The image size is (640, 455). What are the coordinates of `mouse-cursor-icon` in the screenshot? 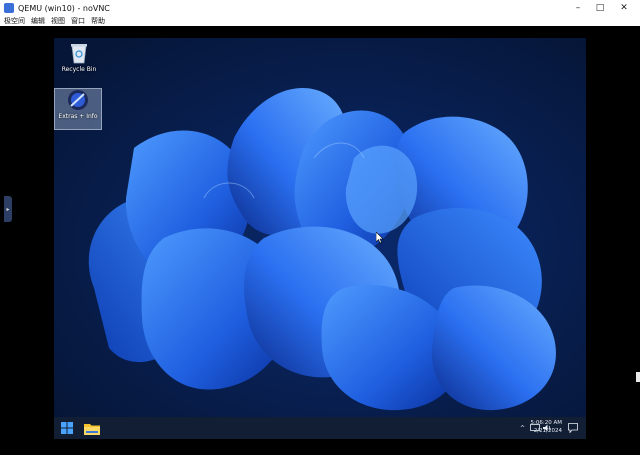 It's located at (380, 238).